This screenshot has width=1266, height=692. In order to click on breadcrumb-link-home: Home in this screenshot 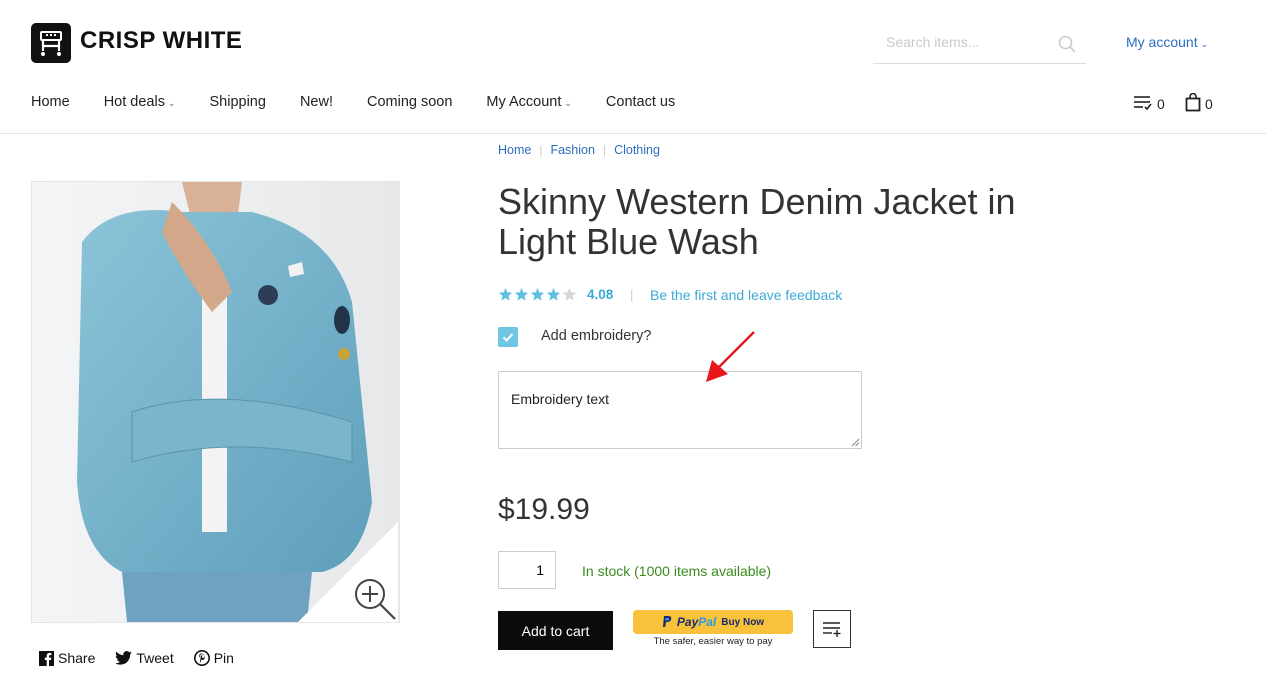, I will do `click(514, 150)`.